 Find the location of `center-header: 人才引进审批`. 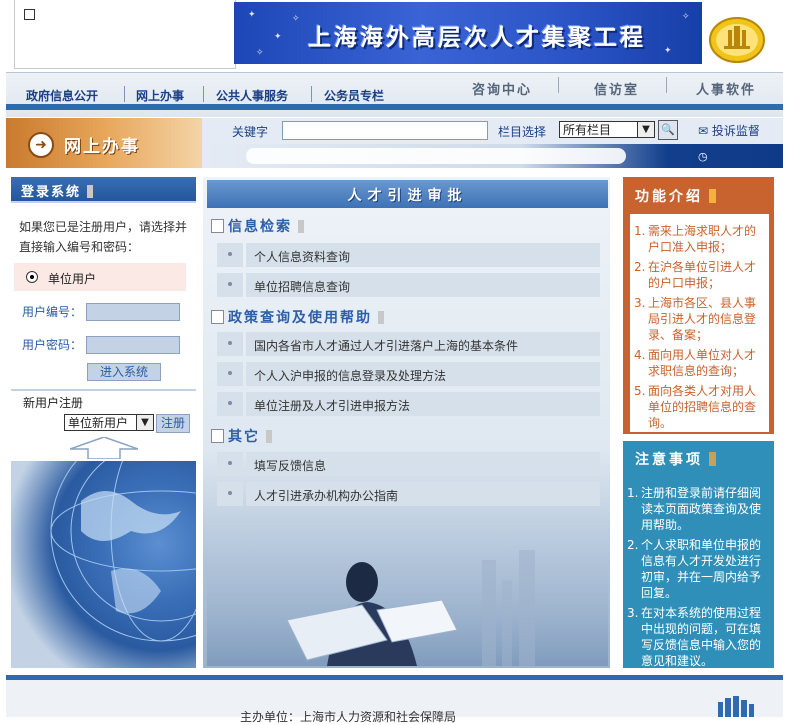

center-header: 人才引进审批 is located at coordinates (407, 194).